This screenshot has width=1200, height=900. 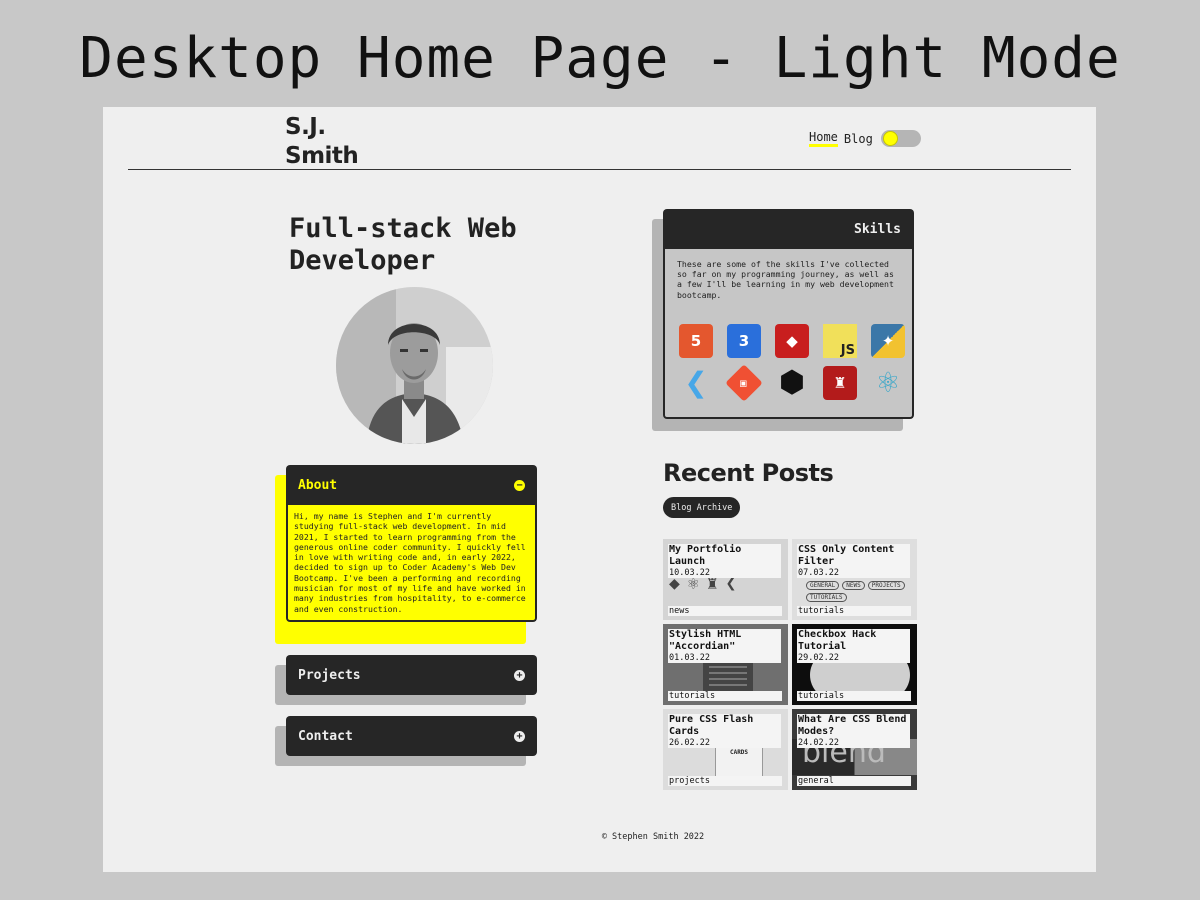 I want to click on blog-post-title: CSS Only Content Filter 07.03.22, so click(x=853, y=561).